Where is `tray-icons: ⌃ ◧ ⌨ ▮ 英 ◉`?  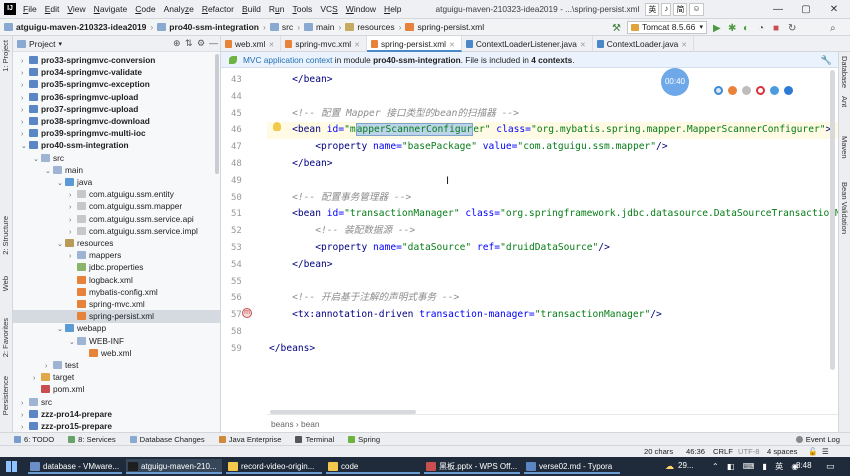
tray-icons: ⌃ ◧ ⌨ ▮ 英 ◉ is located at coordinates (756, 466).